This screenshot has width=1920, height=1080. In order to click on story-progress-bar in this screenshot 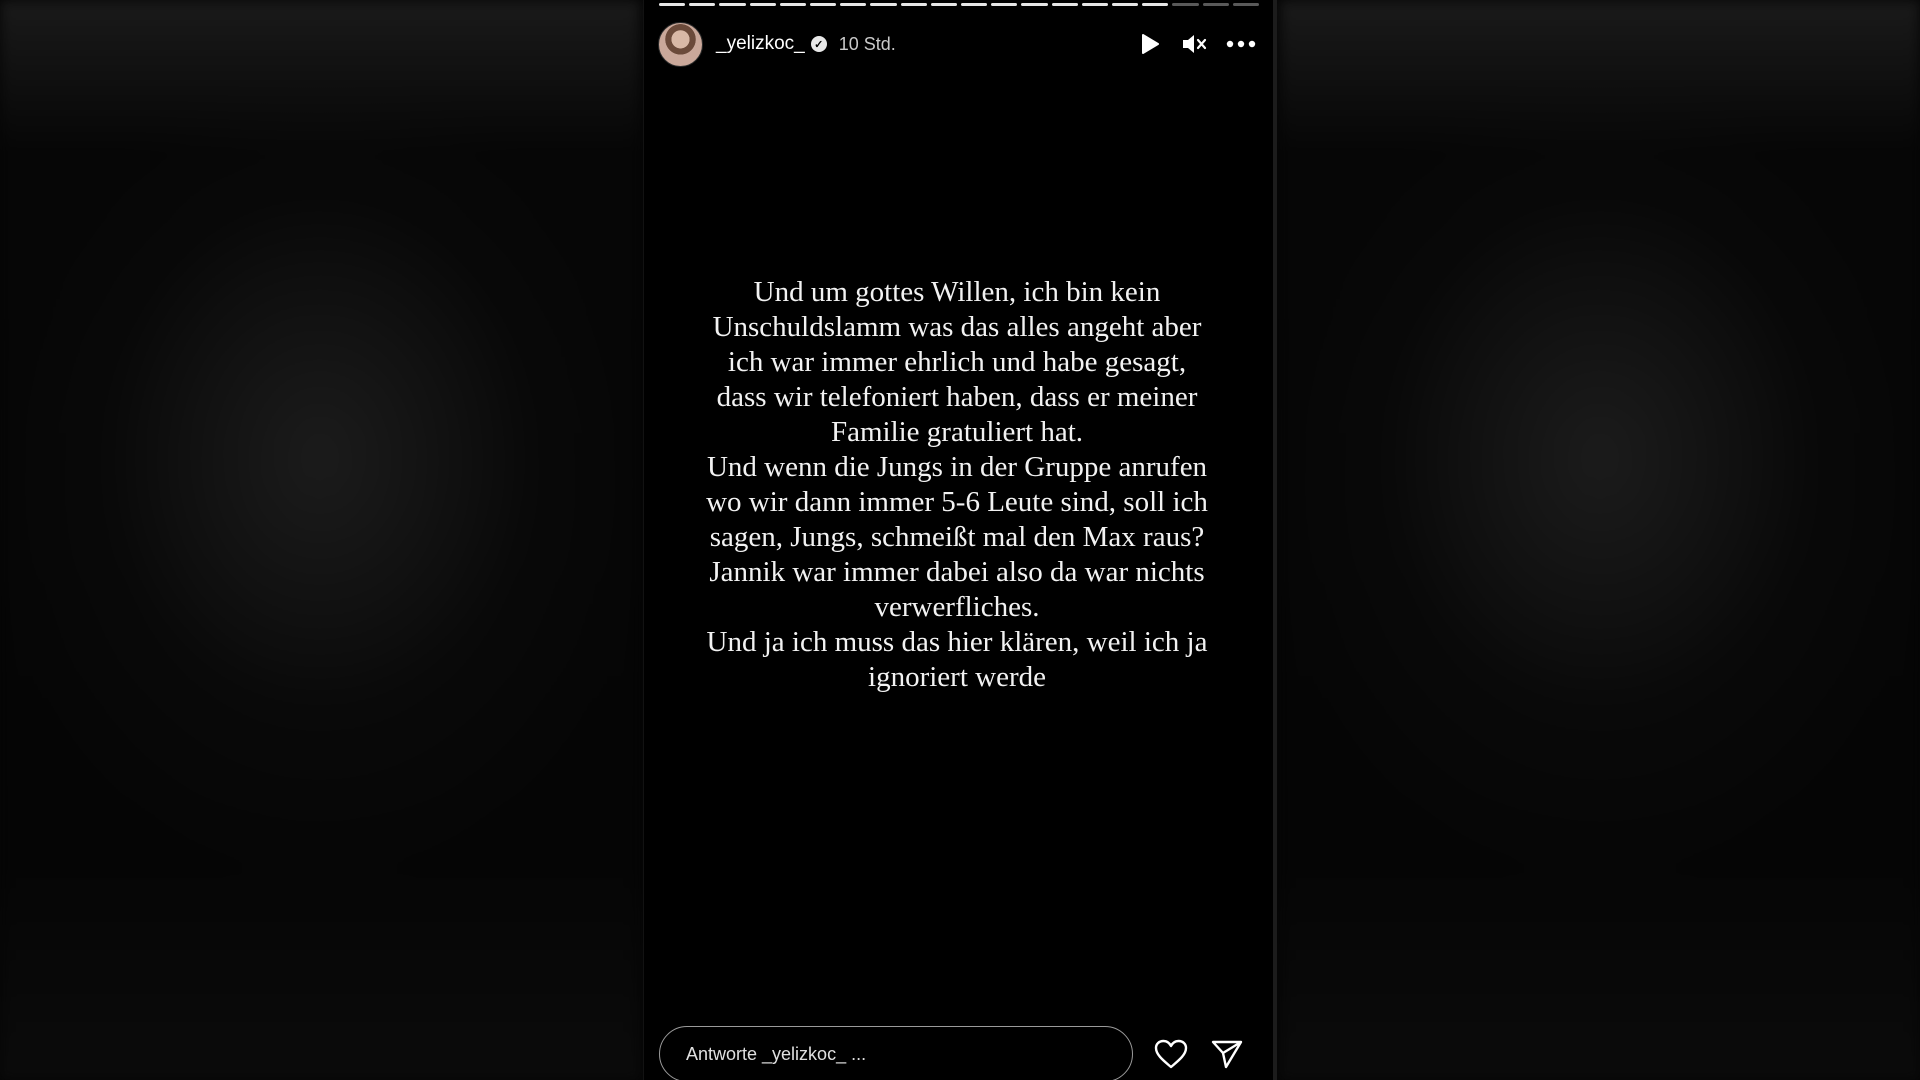, I will do `click(959, 4)`.